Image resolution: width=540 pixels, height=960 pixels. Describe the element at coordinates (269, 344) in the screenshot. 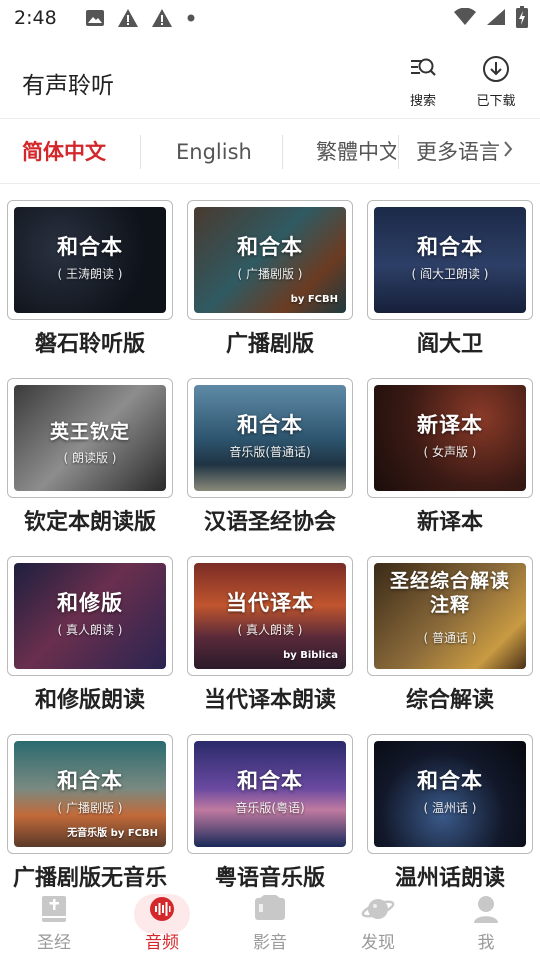

I see `card-label: 广播剧版` at that location.